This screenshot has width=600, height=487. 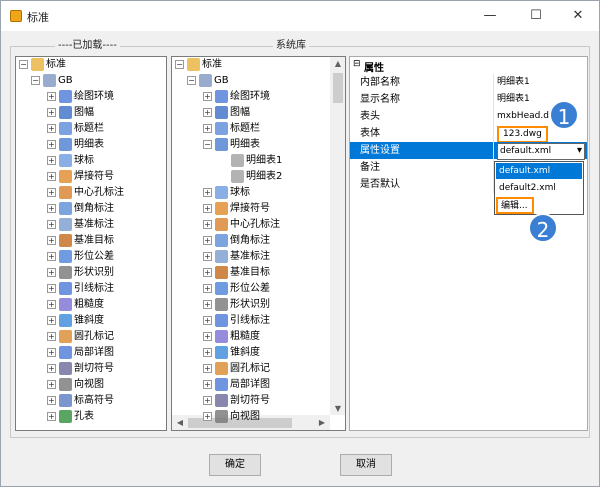 I want to click on dropdown-option: default.xml, so click(x=539, y=171).